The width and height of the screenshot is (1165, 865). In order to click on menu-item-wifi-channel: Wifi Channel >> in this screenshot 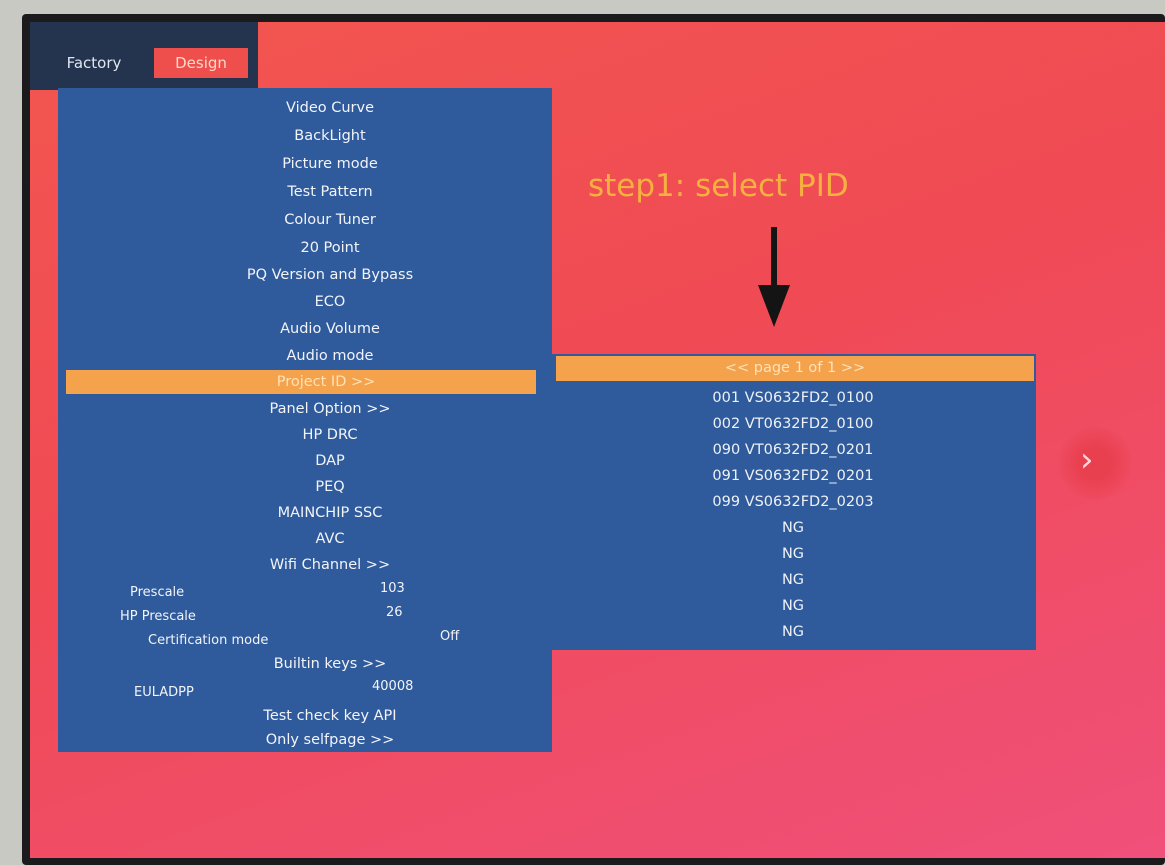, I will do `click(305, 565)`.